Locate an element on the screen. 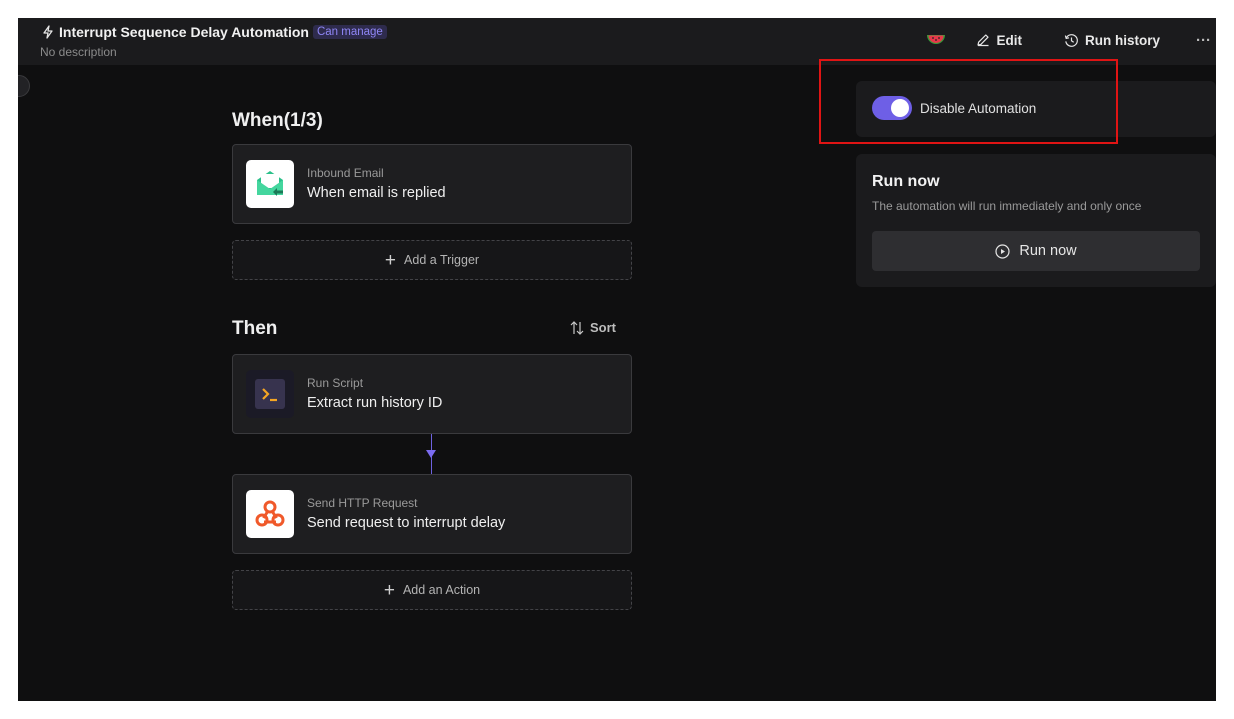  trigger-kind: Inbound Email is located at coordinates (345, 173).